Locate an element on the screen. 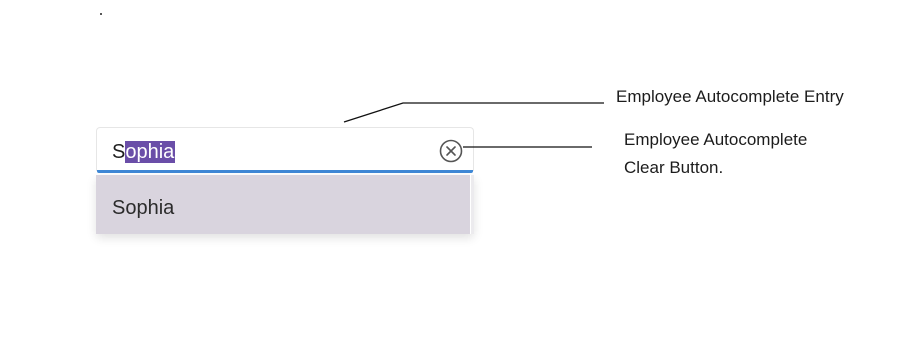 The width and height of the screenshot is (900, 342). clear-callout-line2: Clear Button. is located at coordinates (674, 167).